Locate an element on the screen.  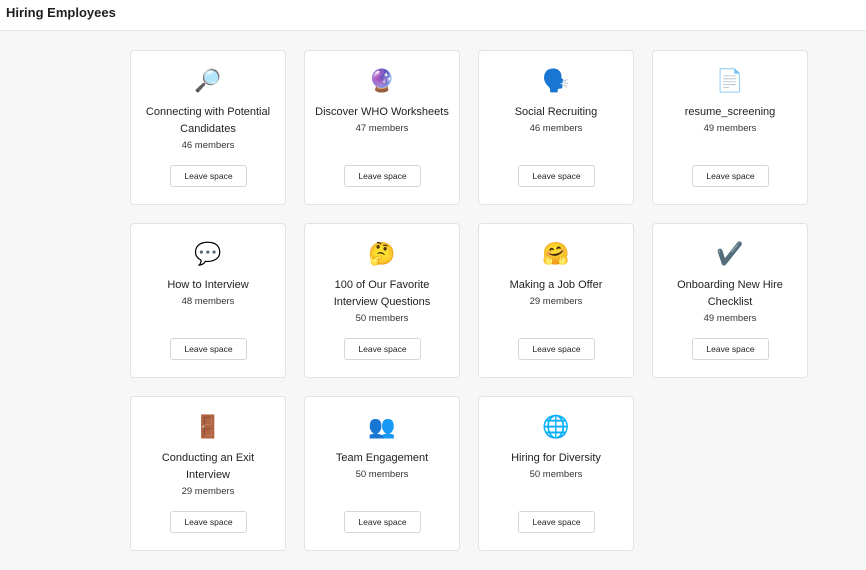
space-title: Social Recruiting is located at coordinates (556, 112).